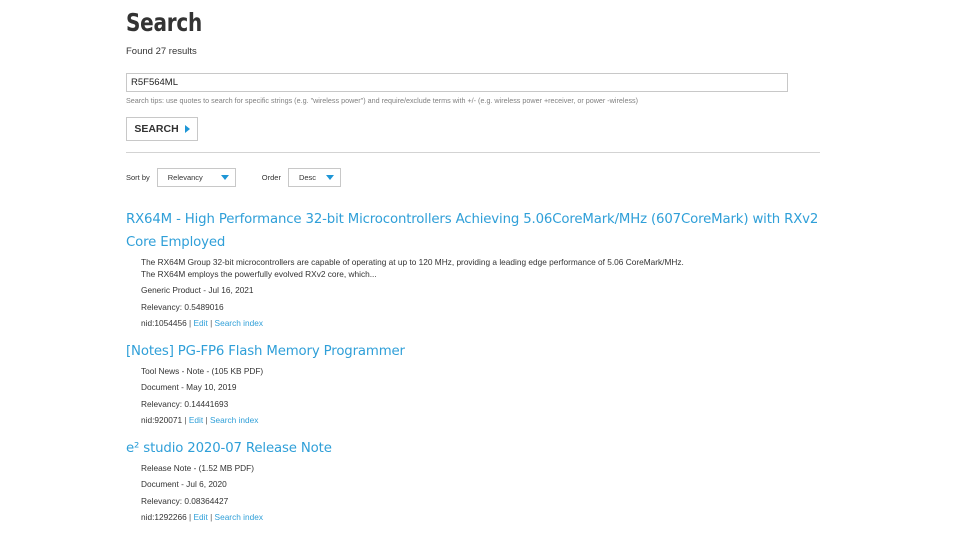  What do you see at coordinates (271, 177) in the screenshot?
I see `order-label: Order` at bounding box center [271, 177].